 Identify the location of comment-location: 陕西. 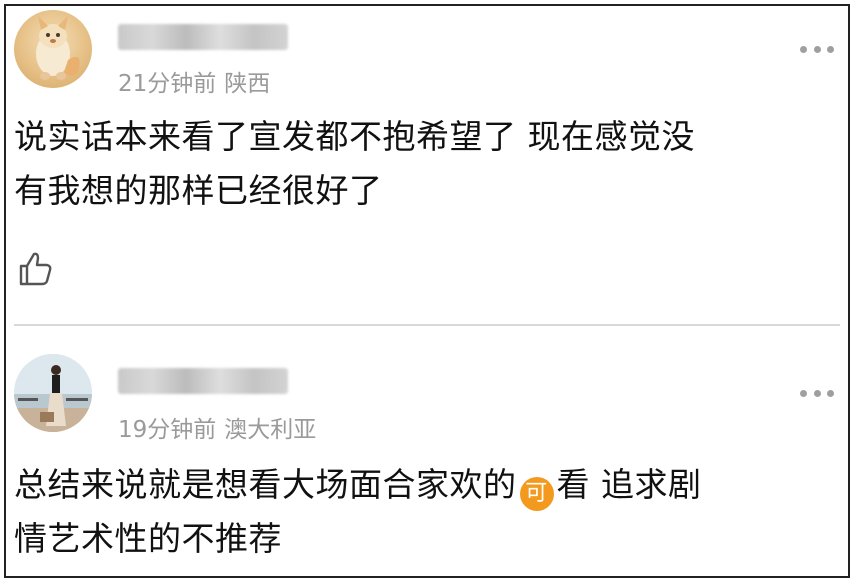
(247, 84).